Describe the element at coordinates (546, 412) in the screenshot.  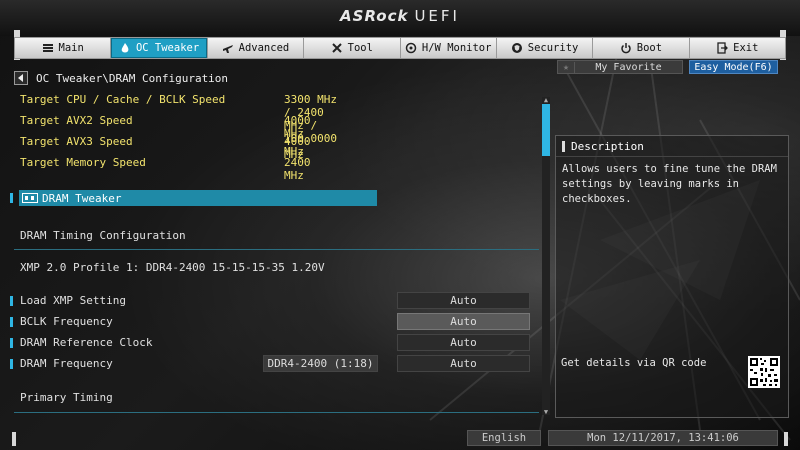
I see `scroll-down-icon: ▼` at that location.